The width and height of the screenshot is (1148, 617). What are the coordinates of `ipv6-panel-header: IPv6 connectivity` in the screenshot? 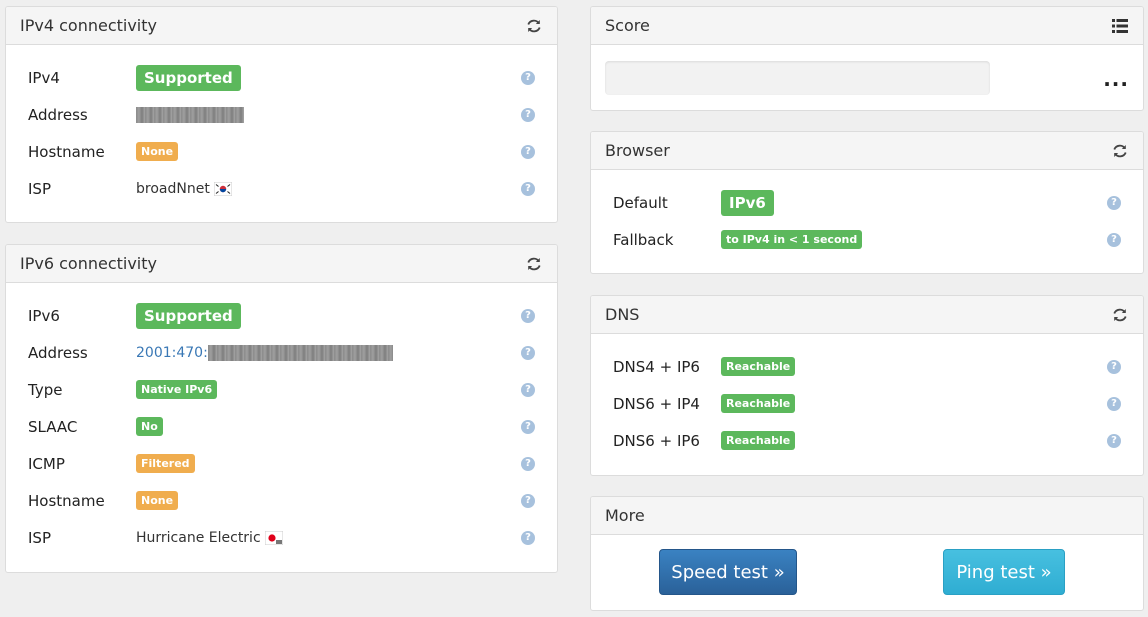 It's located at (281, 264).